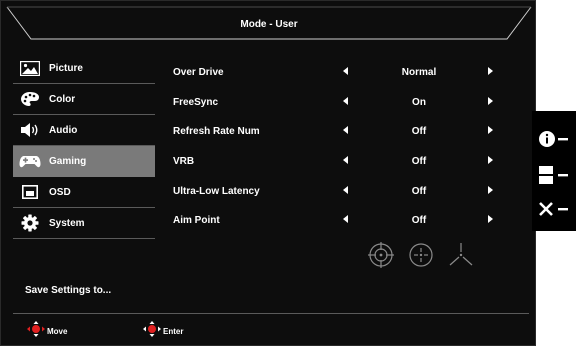  What do you see at coordinates (338, 103) in the screenshot?
I see `setting-row-freesync: FreeSync On` at bounding box center [338, 103].